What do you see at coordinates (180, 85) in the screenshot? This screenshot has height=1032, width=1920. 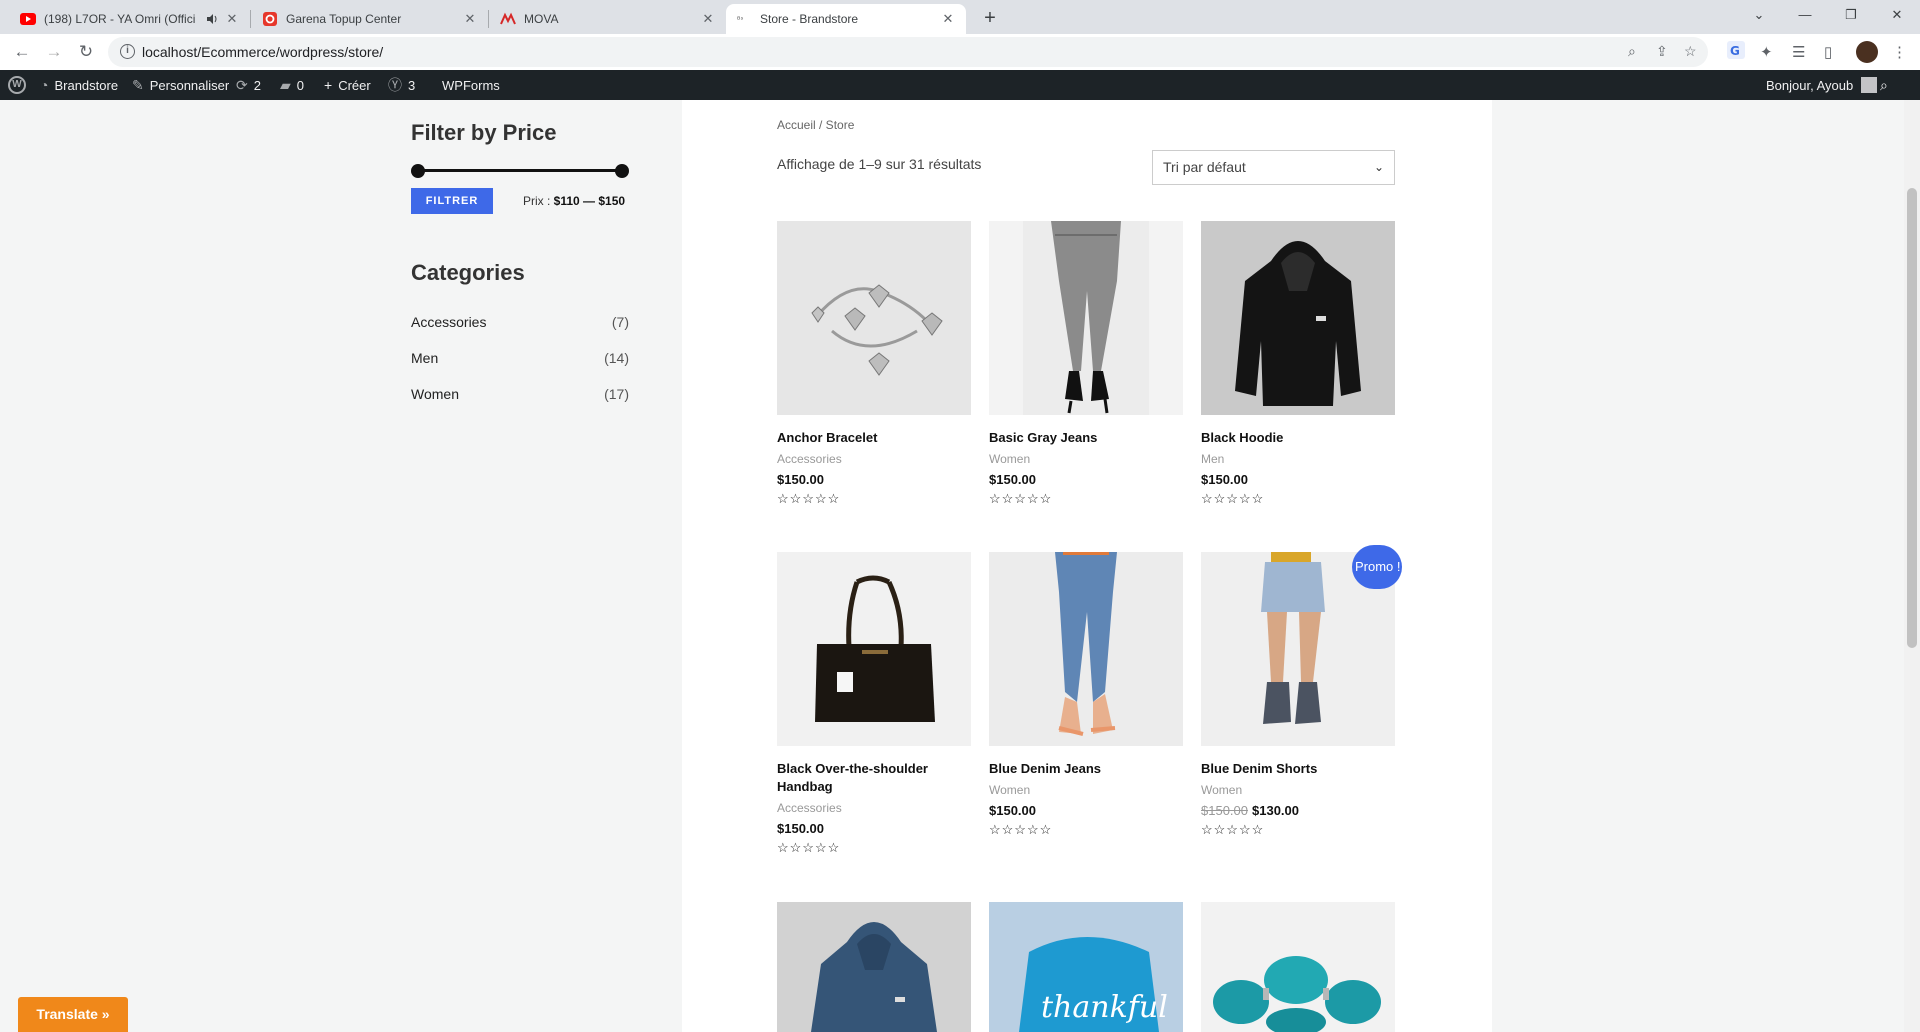 I see `admin-bar-customize: ✎ Personnaliser` at bounding box center [180, 85].